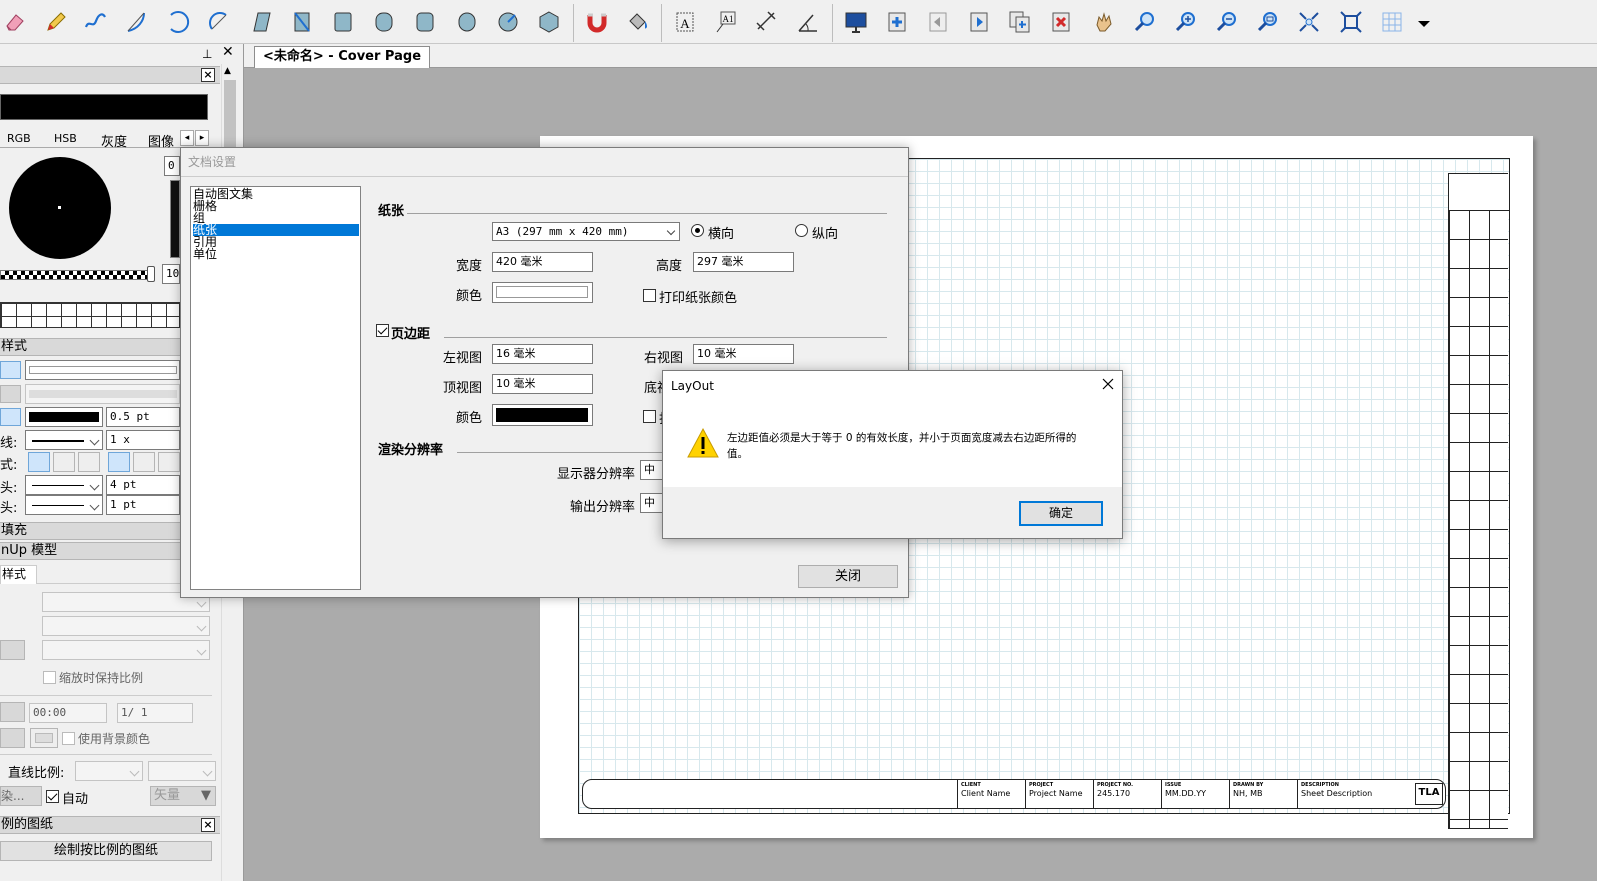 This screenshot has height=881, width=1597. Describe the element at coordinates (114, 140) in the screenshot. I see `tab-grayscale: 灰度` at that location.